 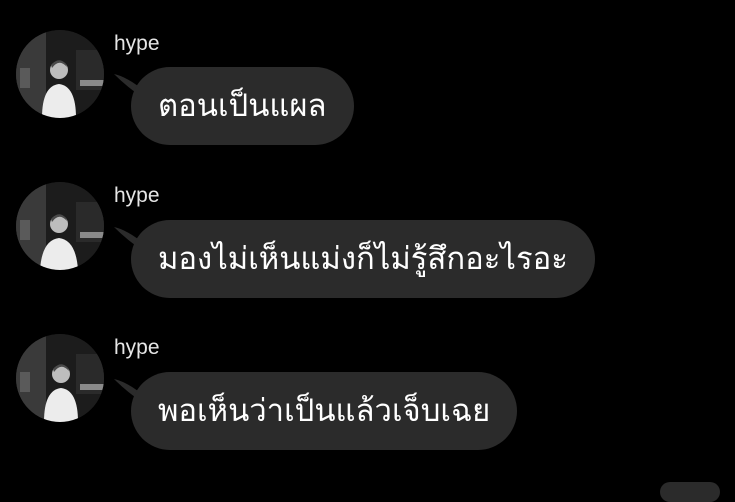 I want to click on message-bubble: มองไม่เห็นแม่งก็ไม่รู้สึกอะไรอะ, so click(x=363, y=259).